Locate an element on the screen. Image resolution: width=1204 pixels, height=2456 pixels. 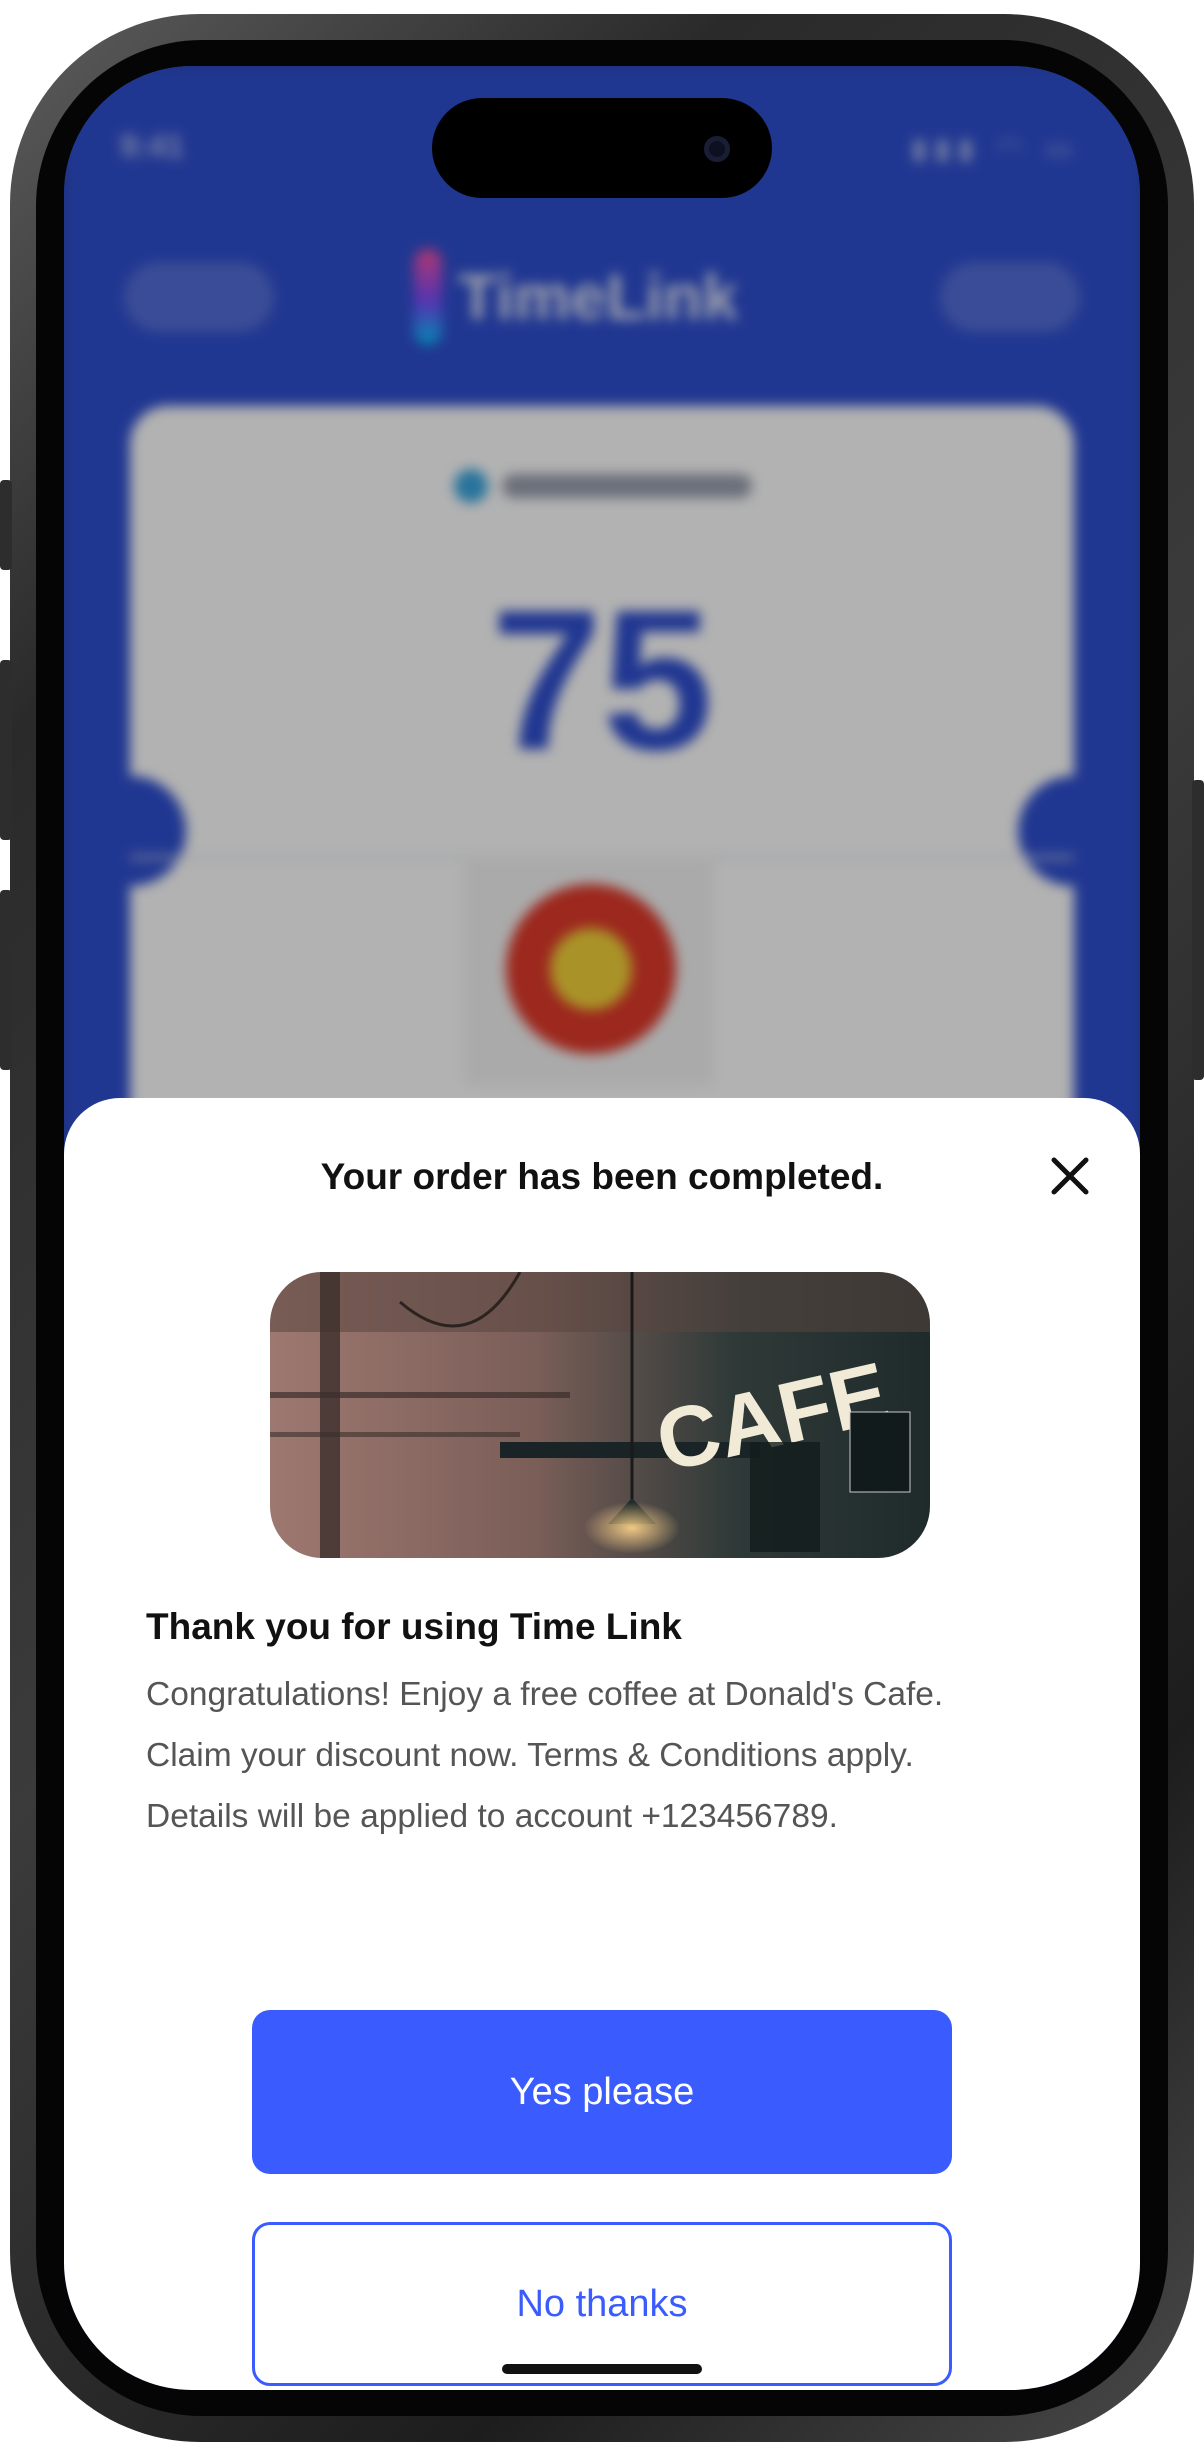
yes-please-button: Yes please is located at coordinates (602, 2092).